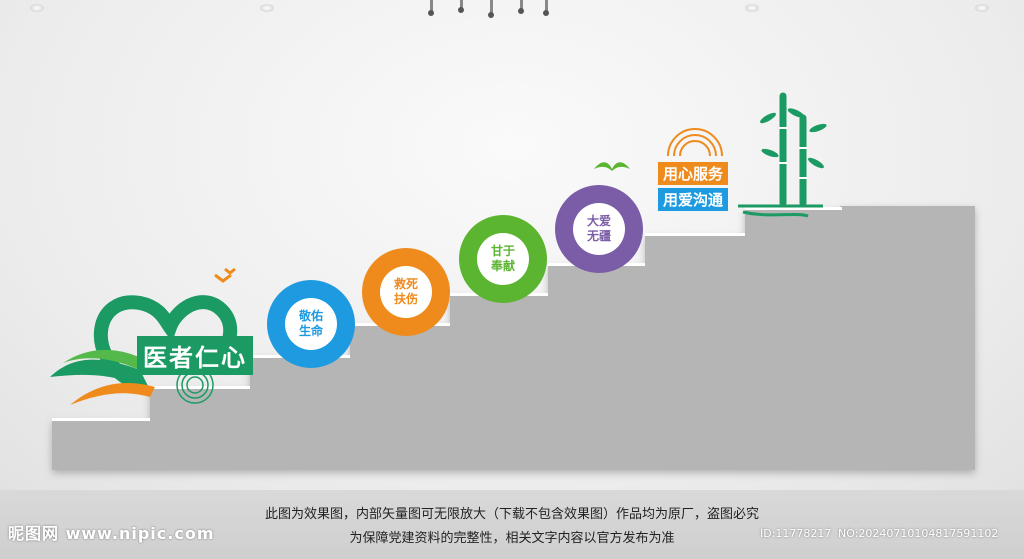 The image size is (1024, 559). I want to click on badge-3: 甘于 奉献, so click(503, 259).